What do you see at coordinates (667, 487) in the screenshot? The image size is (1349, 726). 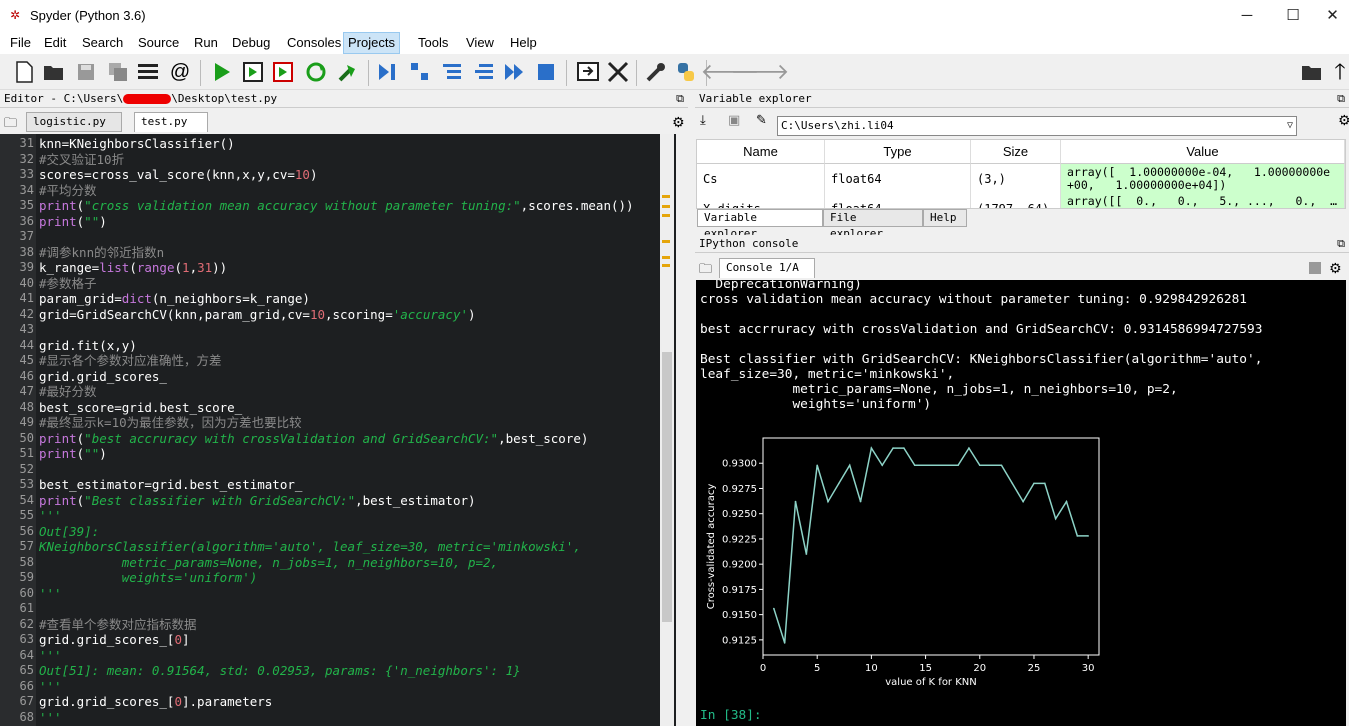 I see `editor-scroll-thumb` at bounding box center [667, 487].